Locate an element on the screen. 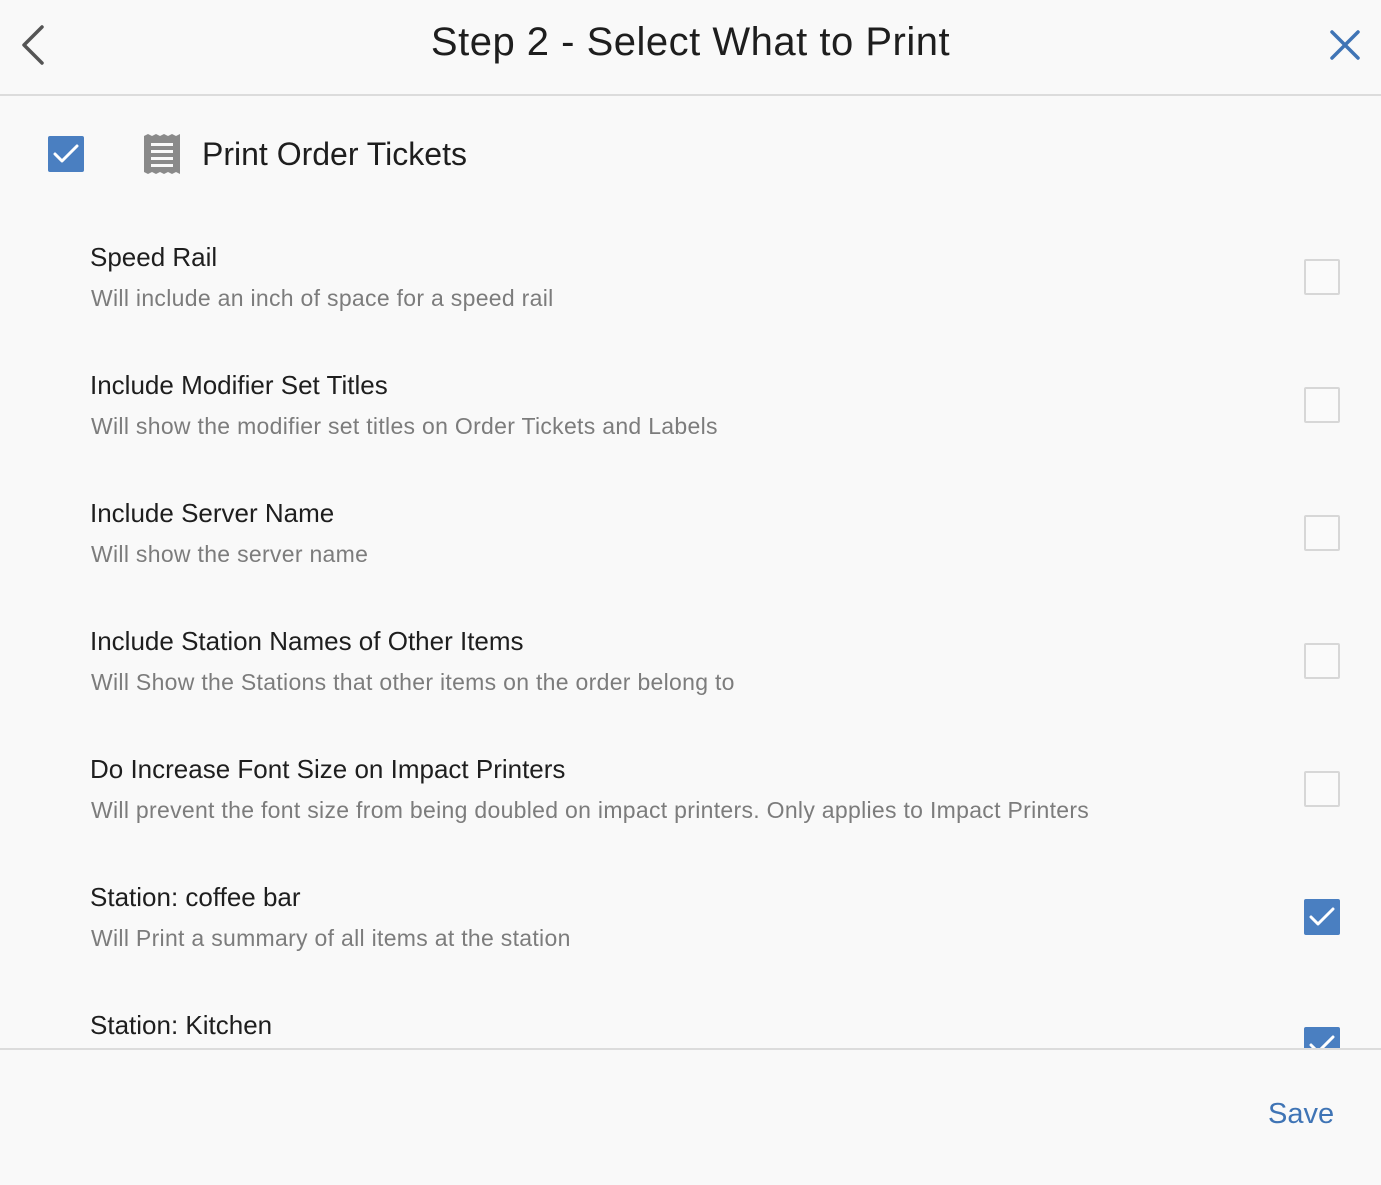 This screenshot has height=1185, width=1381. footer-bar: Save is located at coordinates (690, 1116).